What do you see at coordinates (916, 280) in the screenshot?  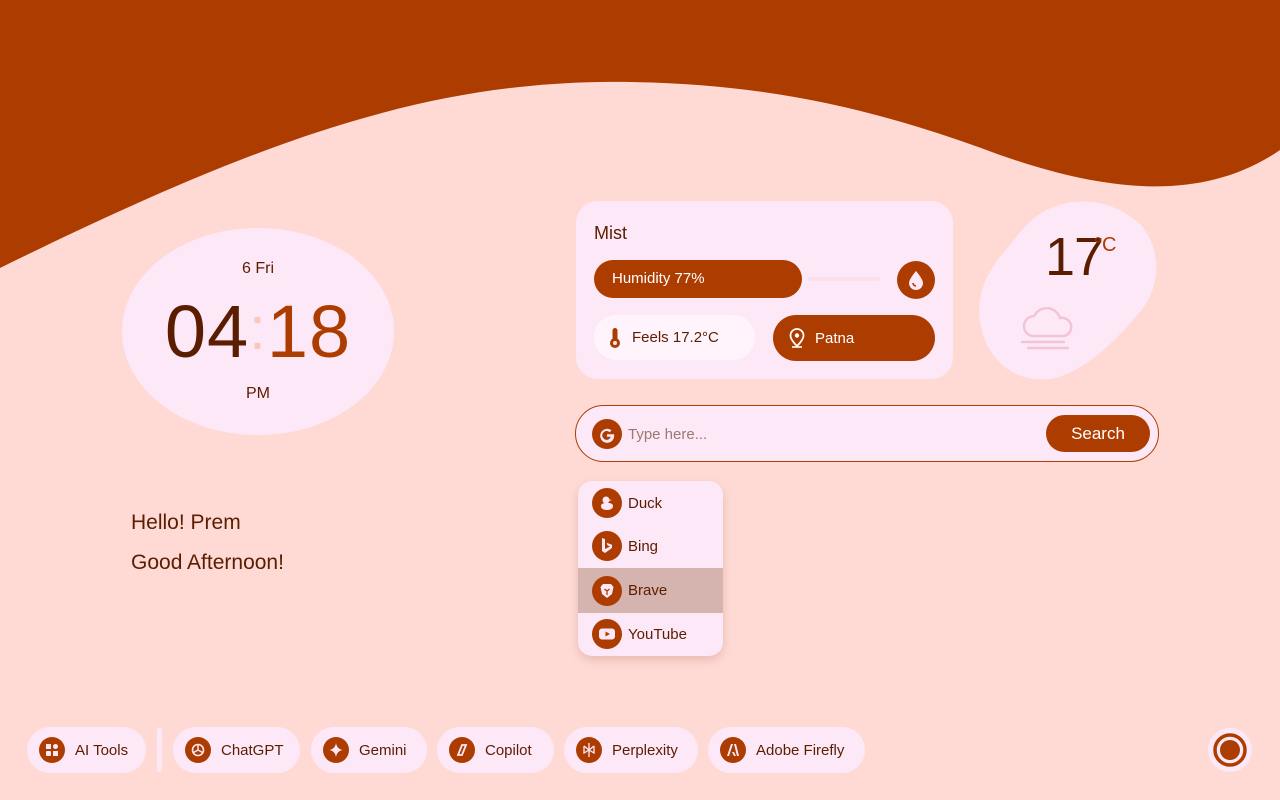 I see `water-drop-icon` at bounding box center [916, 280].